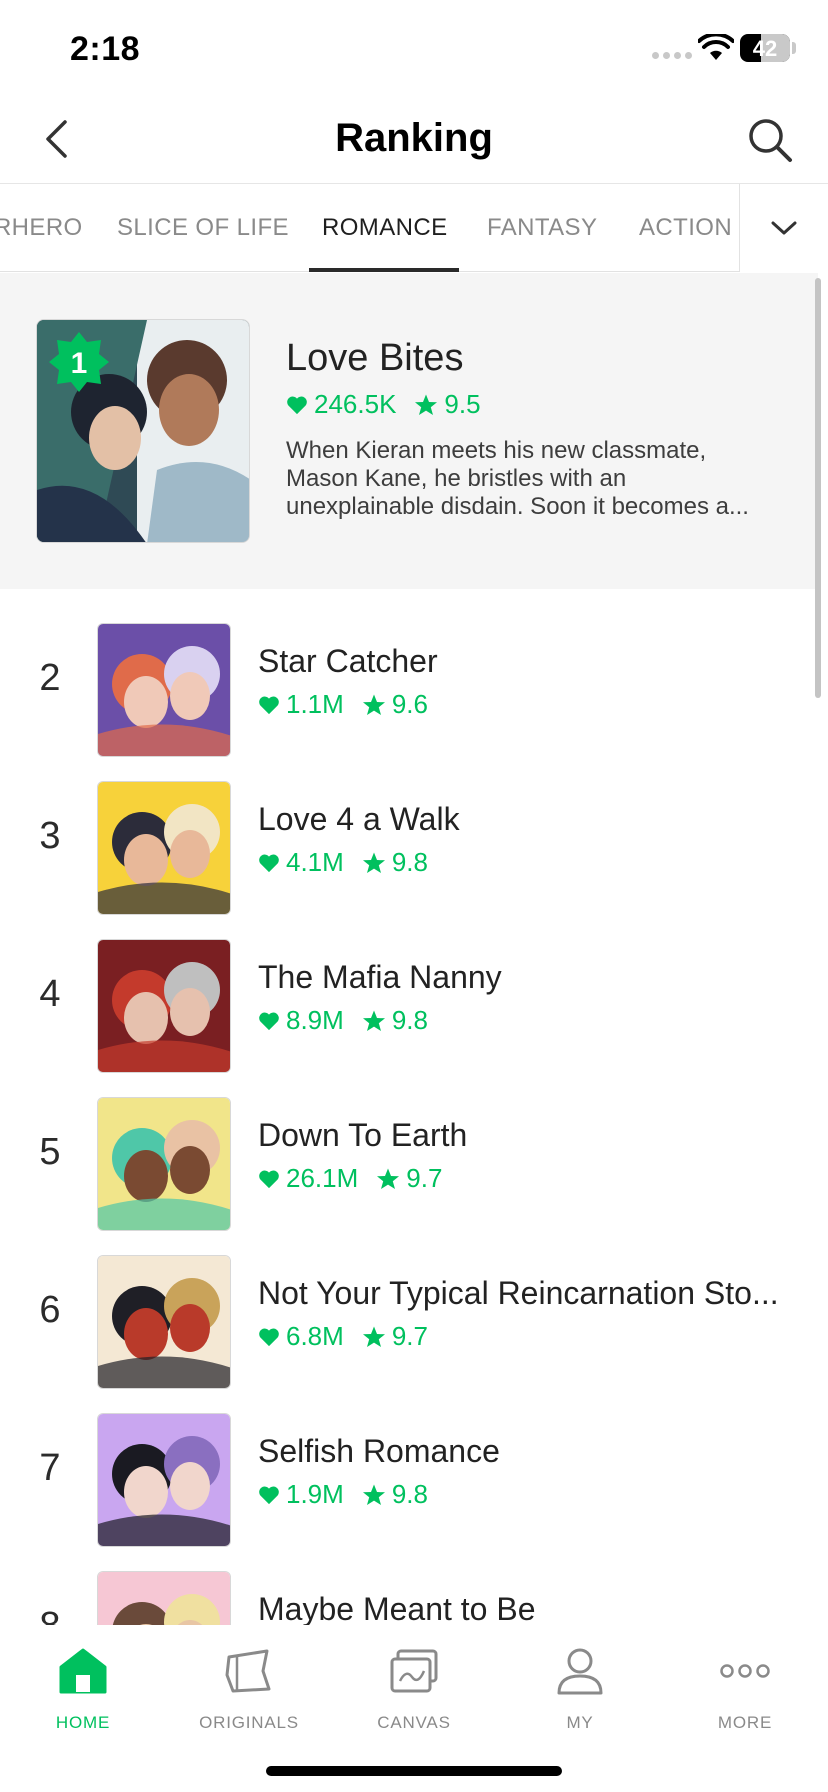 Image resolution: width=828 pixels, height=1792 pixels. I want to click on cellular-signal-icon, so click(672, 55).